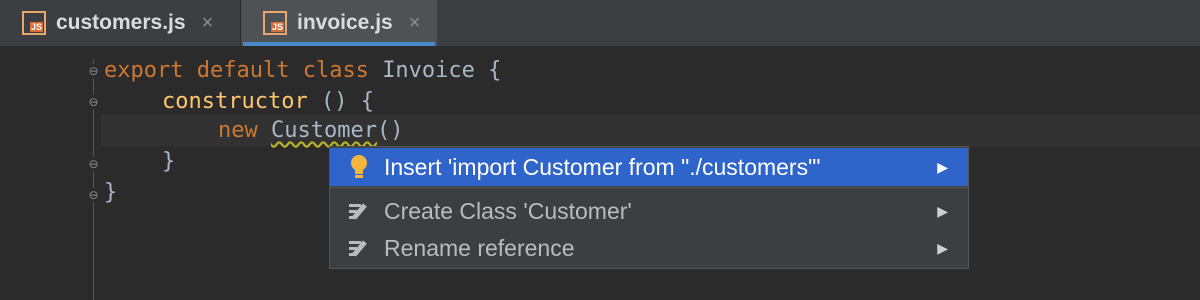  What do you see at coordinates (303, 70) in the screenshot?
I see `code-line-1: export default class Invoice {` at bounding box center [303, 70].